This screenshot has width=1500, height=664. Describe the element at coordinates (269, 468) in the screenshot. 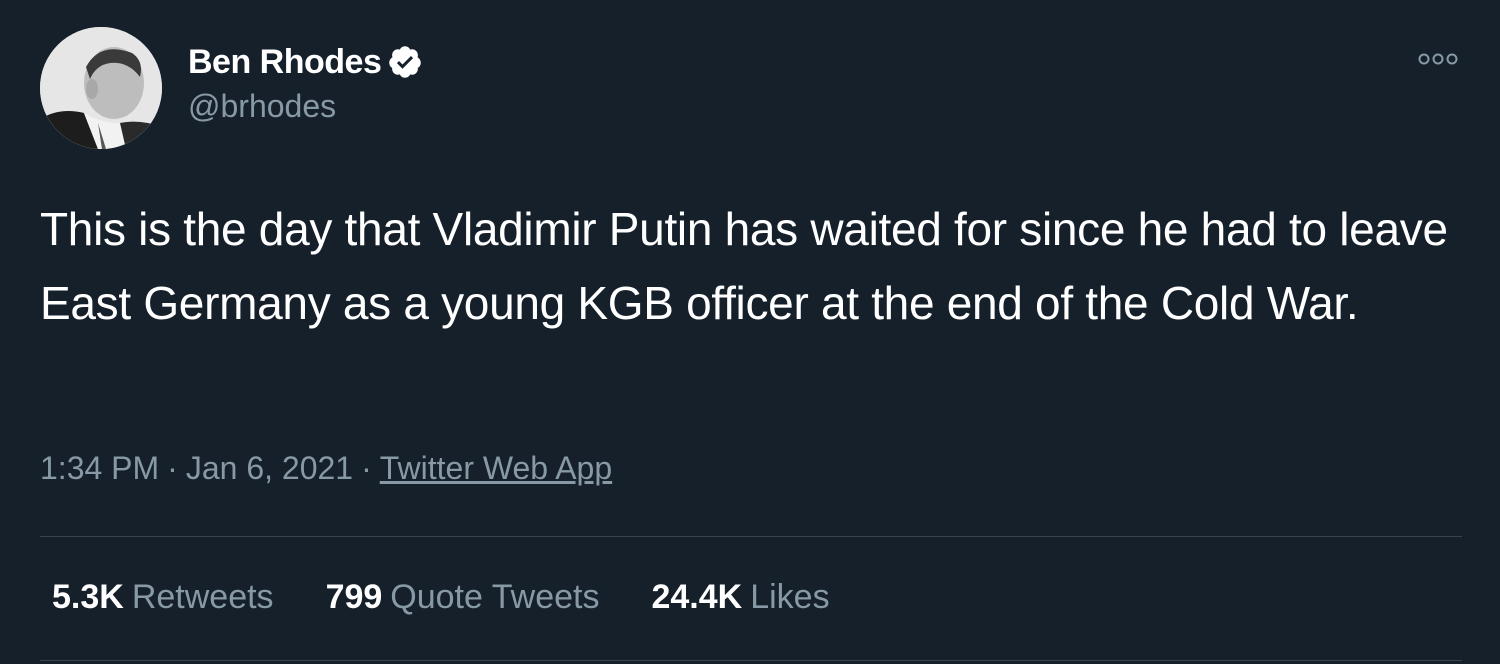

I see `tweet-date: Jan 6, 2021` at that location.